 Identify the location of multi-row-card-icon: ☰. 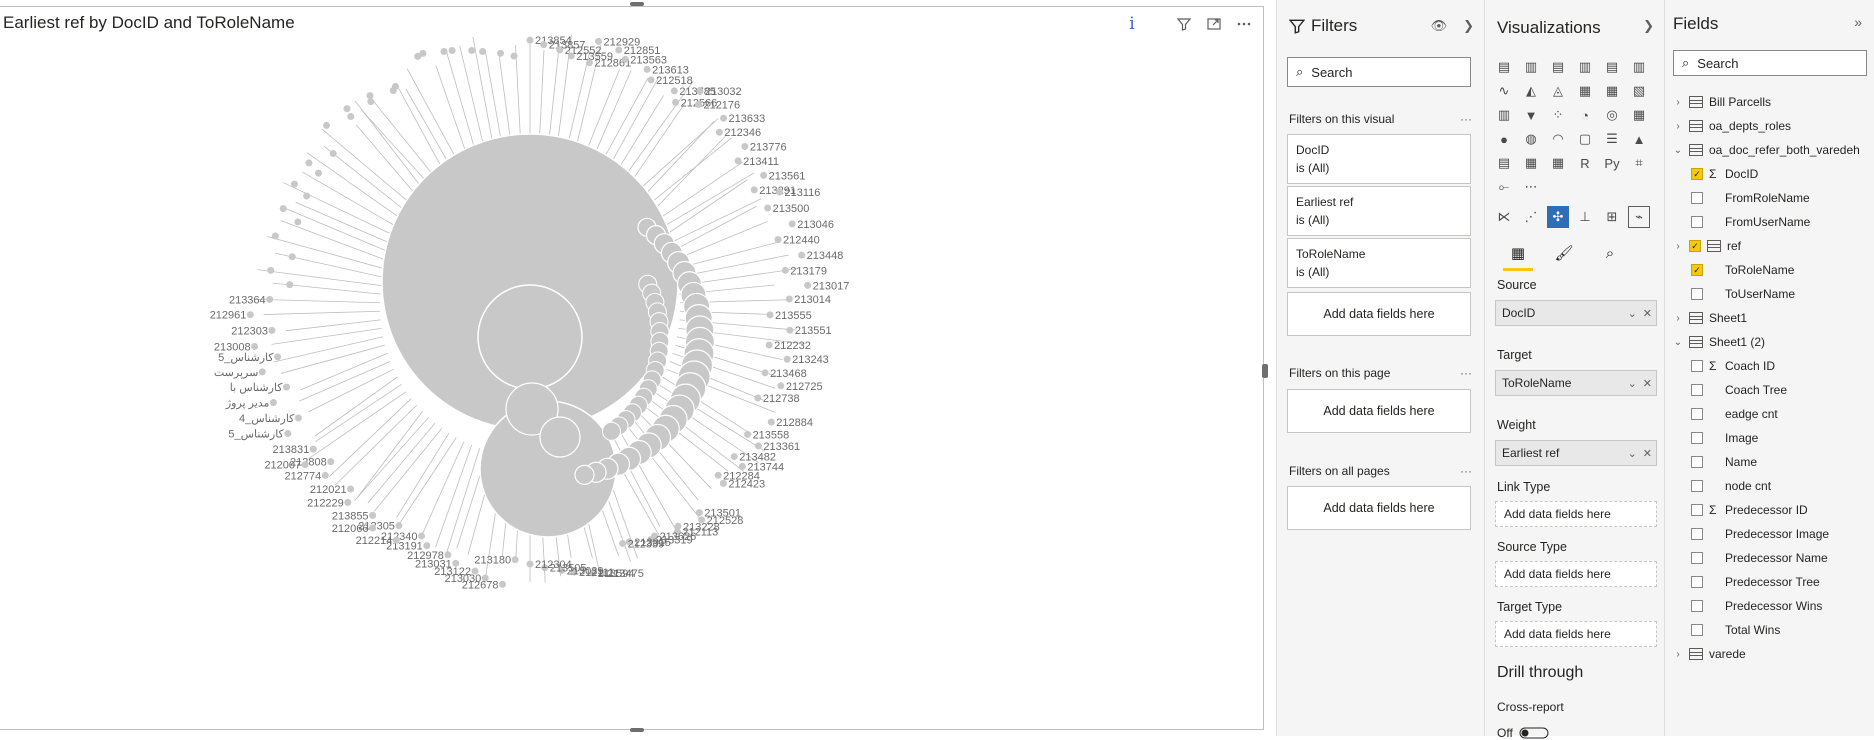
(1612, 139).